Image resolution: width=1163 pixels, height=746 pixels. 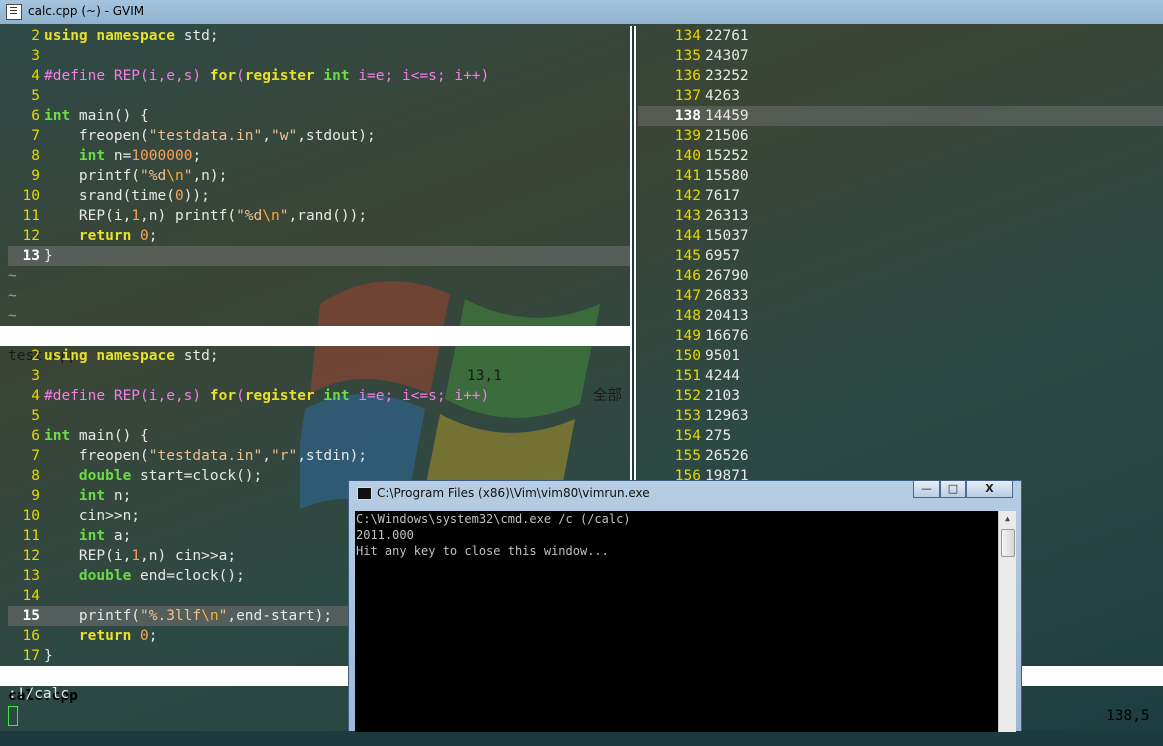 What do you see at coordinates (900, 236) in the screenshot?
I see `data-line: 144 15037` at bounding box center [900, 236].